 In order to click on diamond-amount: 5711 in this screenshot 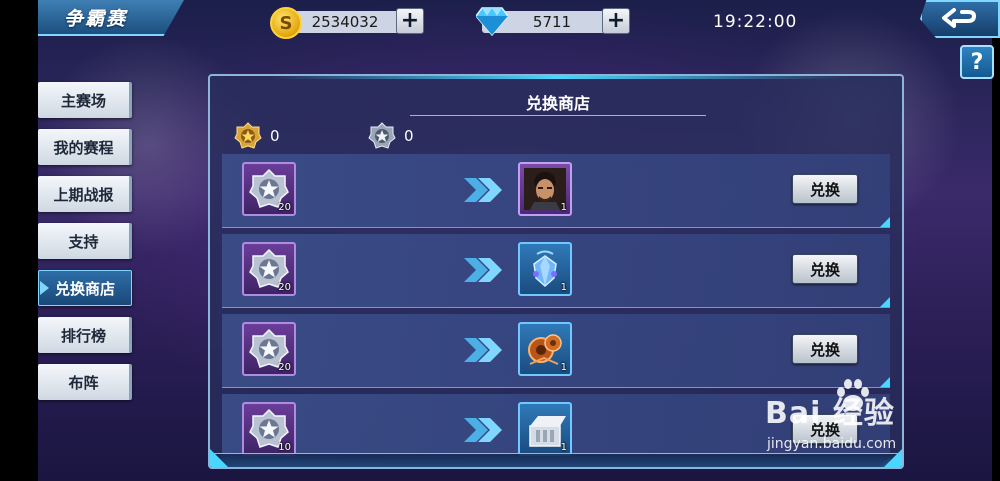, I will do `click(552, 22)`.